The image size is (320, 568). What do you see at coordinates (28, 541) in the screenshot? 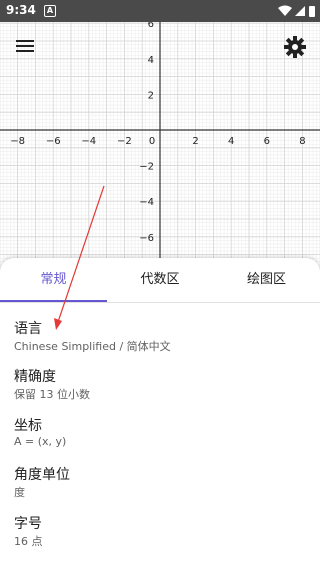
I see `setting-value: 16 点` at bounding box center [28, 541].